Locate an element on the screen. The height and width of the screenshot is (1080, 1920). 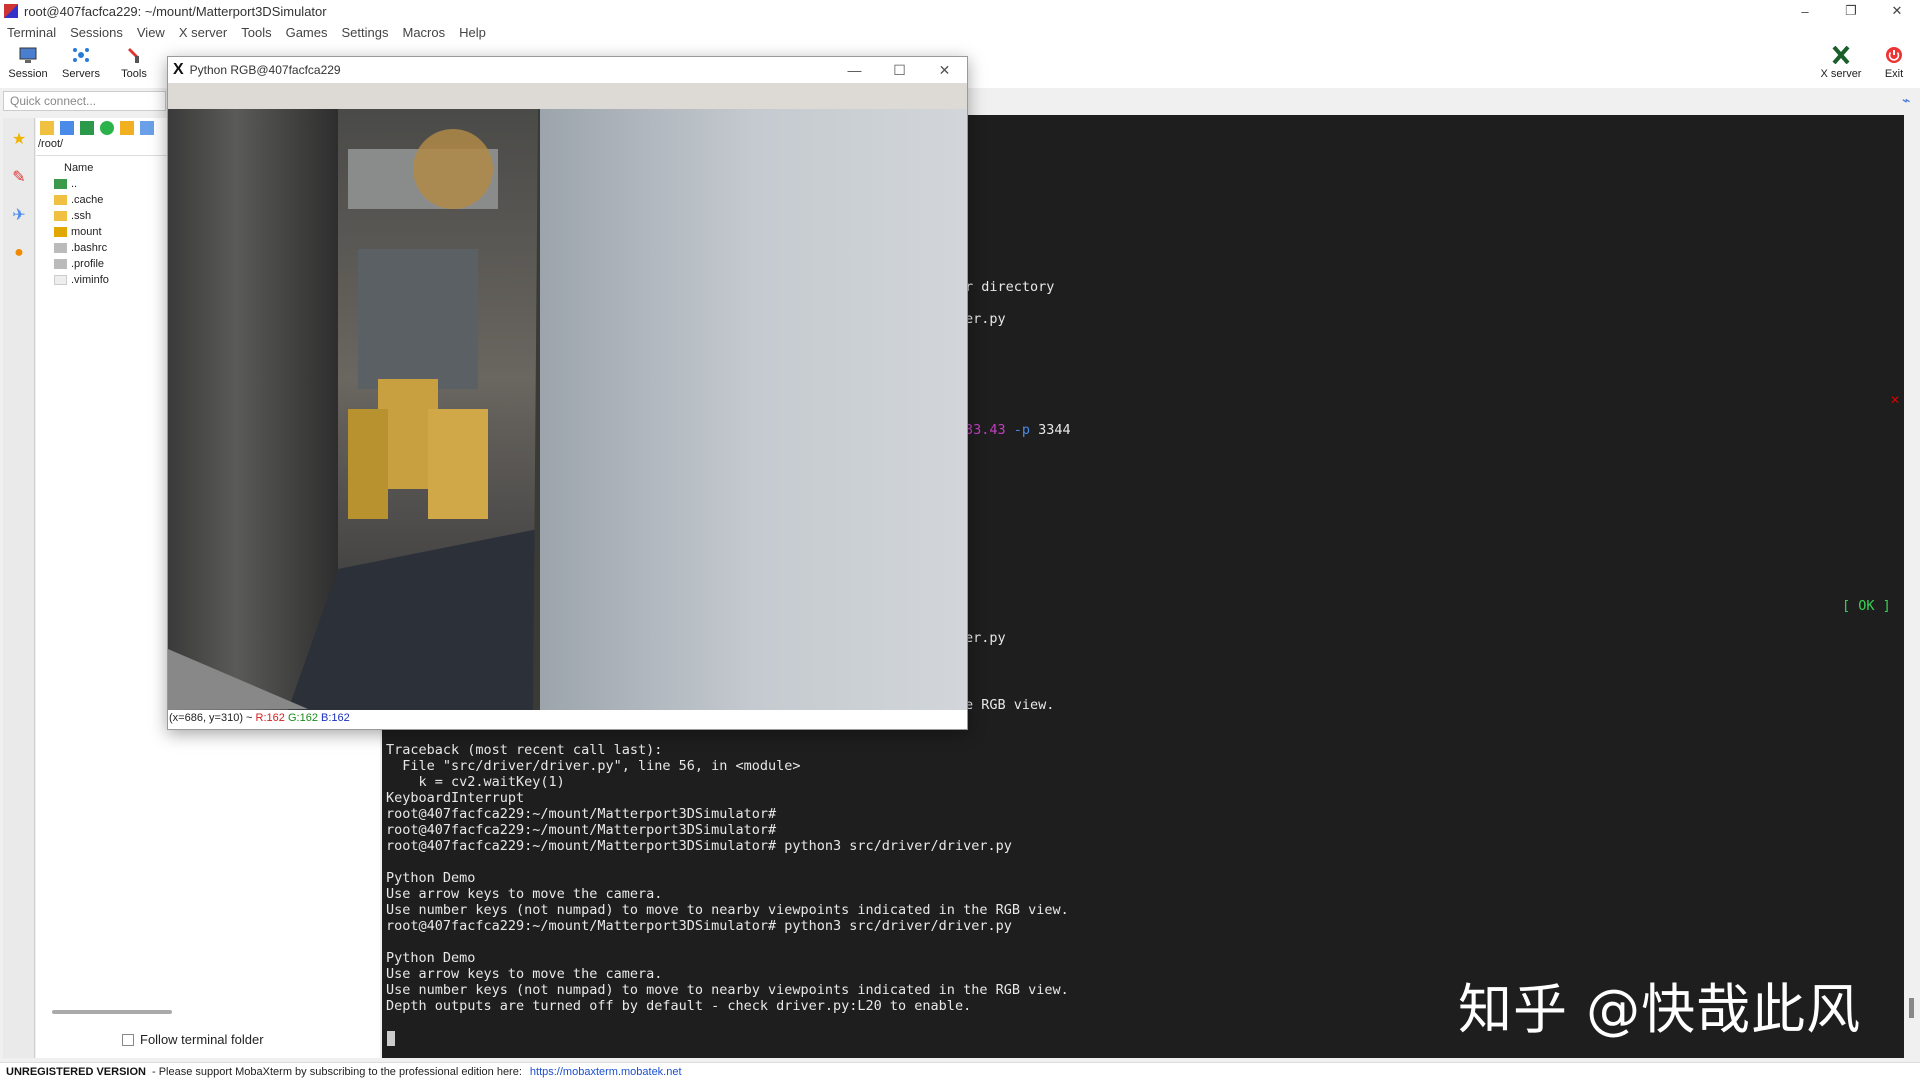
servers-icon is located at coordinates (81, 55).